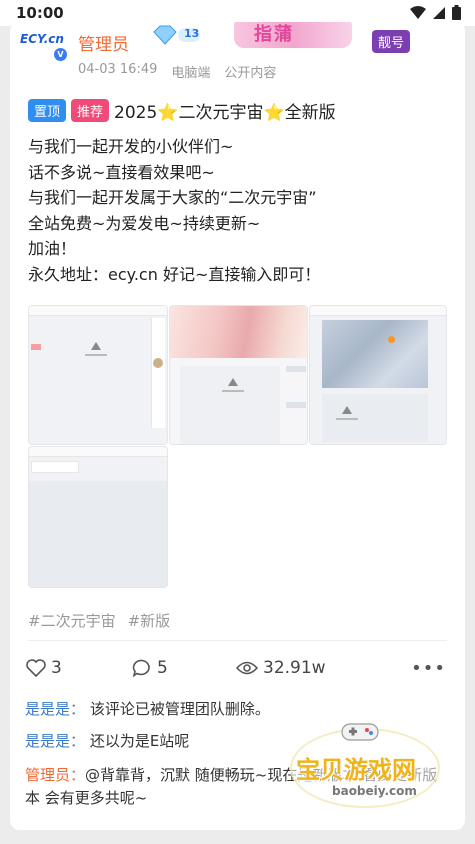  I want to click on body-line: 与我们一起开发属于大家的“二次元宇宙”, so click(172, 197).